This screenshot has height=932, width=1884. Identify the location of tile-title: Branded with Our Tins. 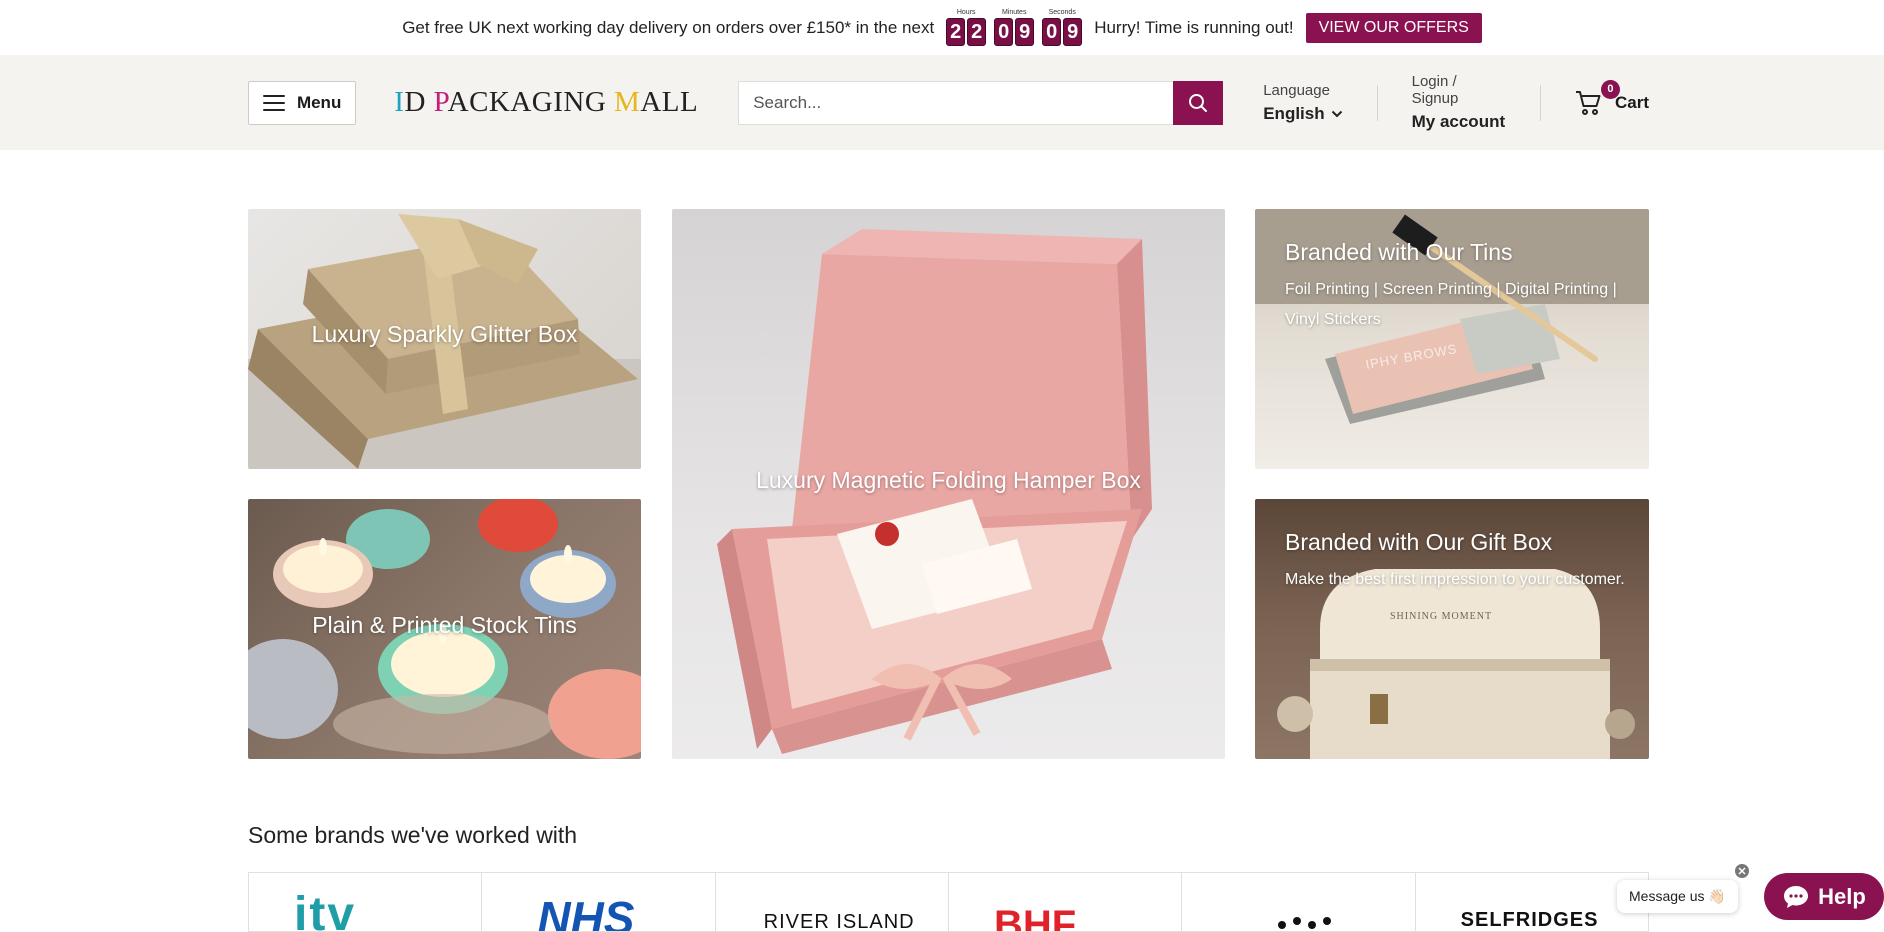
(1399, 252).